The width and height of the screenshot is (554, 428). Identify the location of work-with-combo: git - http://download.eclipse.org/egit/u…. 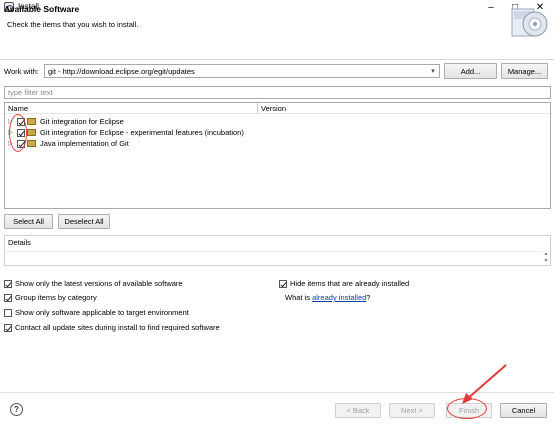
(242, 71).